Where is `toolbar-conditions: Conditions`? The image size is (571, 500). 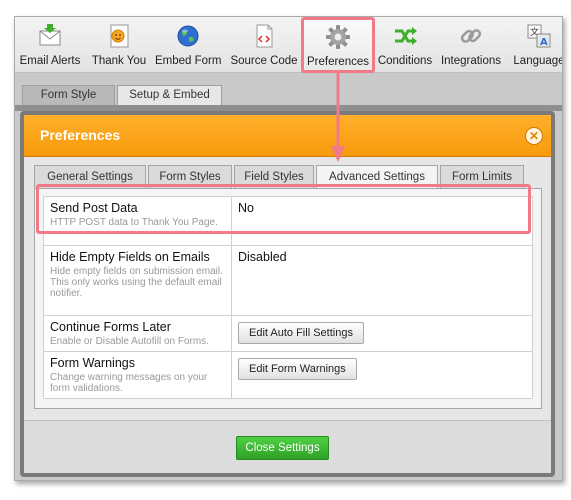
toolbar-conditions: Conditions is located at coordinates (405, 48).